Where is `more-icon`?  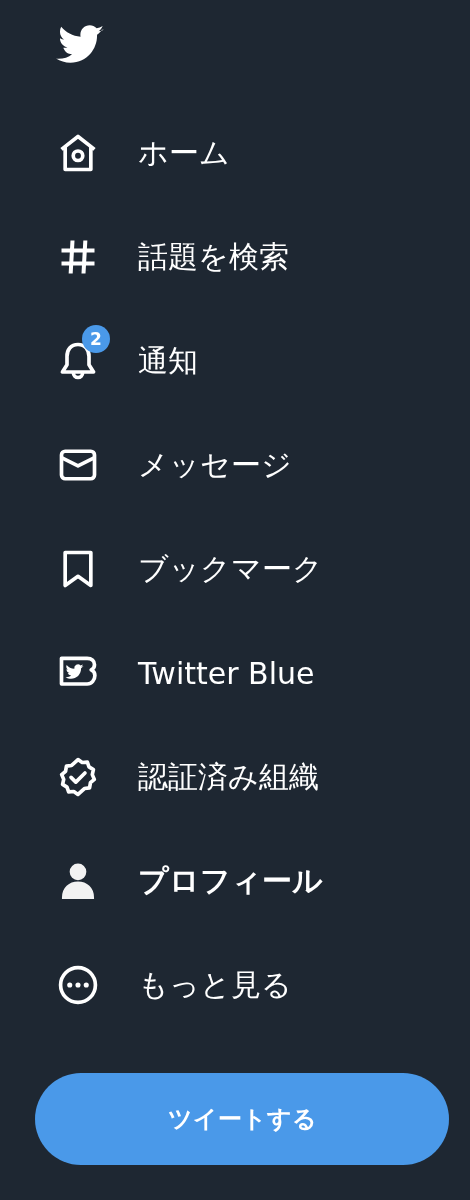 more-icon is located at coordinates (78, 985).